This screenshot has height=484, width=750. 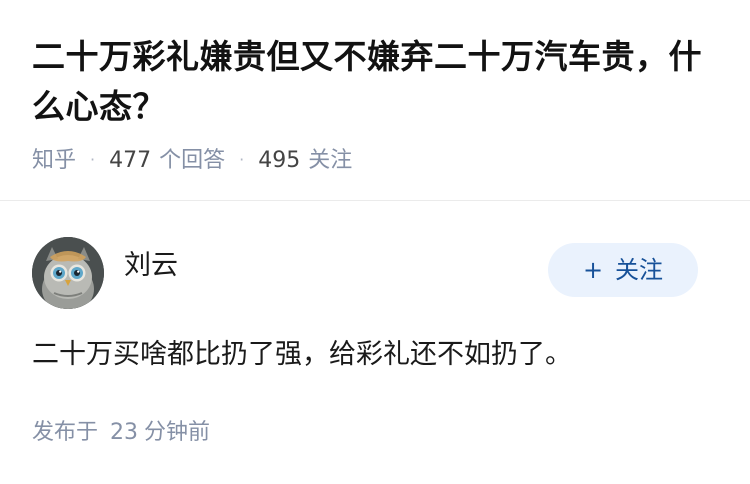 I want to click on owl-avatar-icon, so click(x=68, y=273).